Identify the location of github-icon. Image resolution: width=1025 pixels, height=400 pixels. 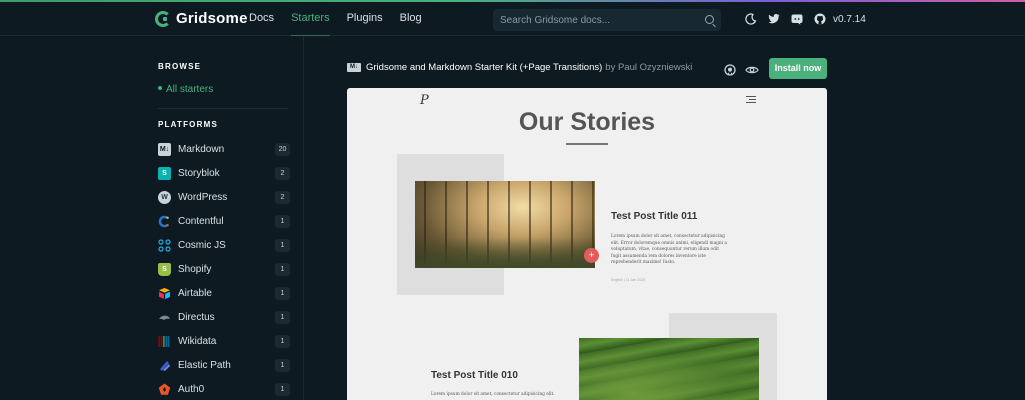
(820, 19).